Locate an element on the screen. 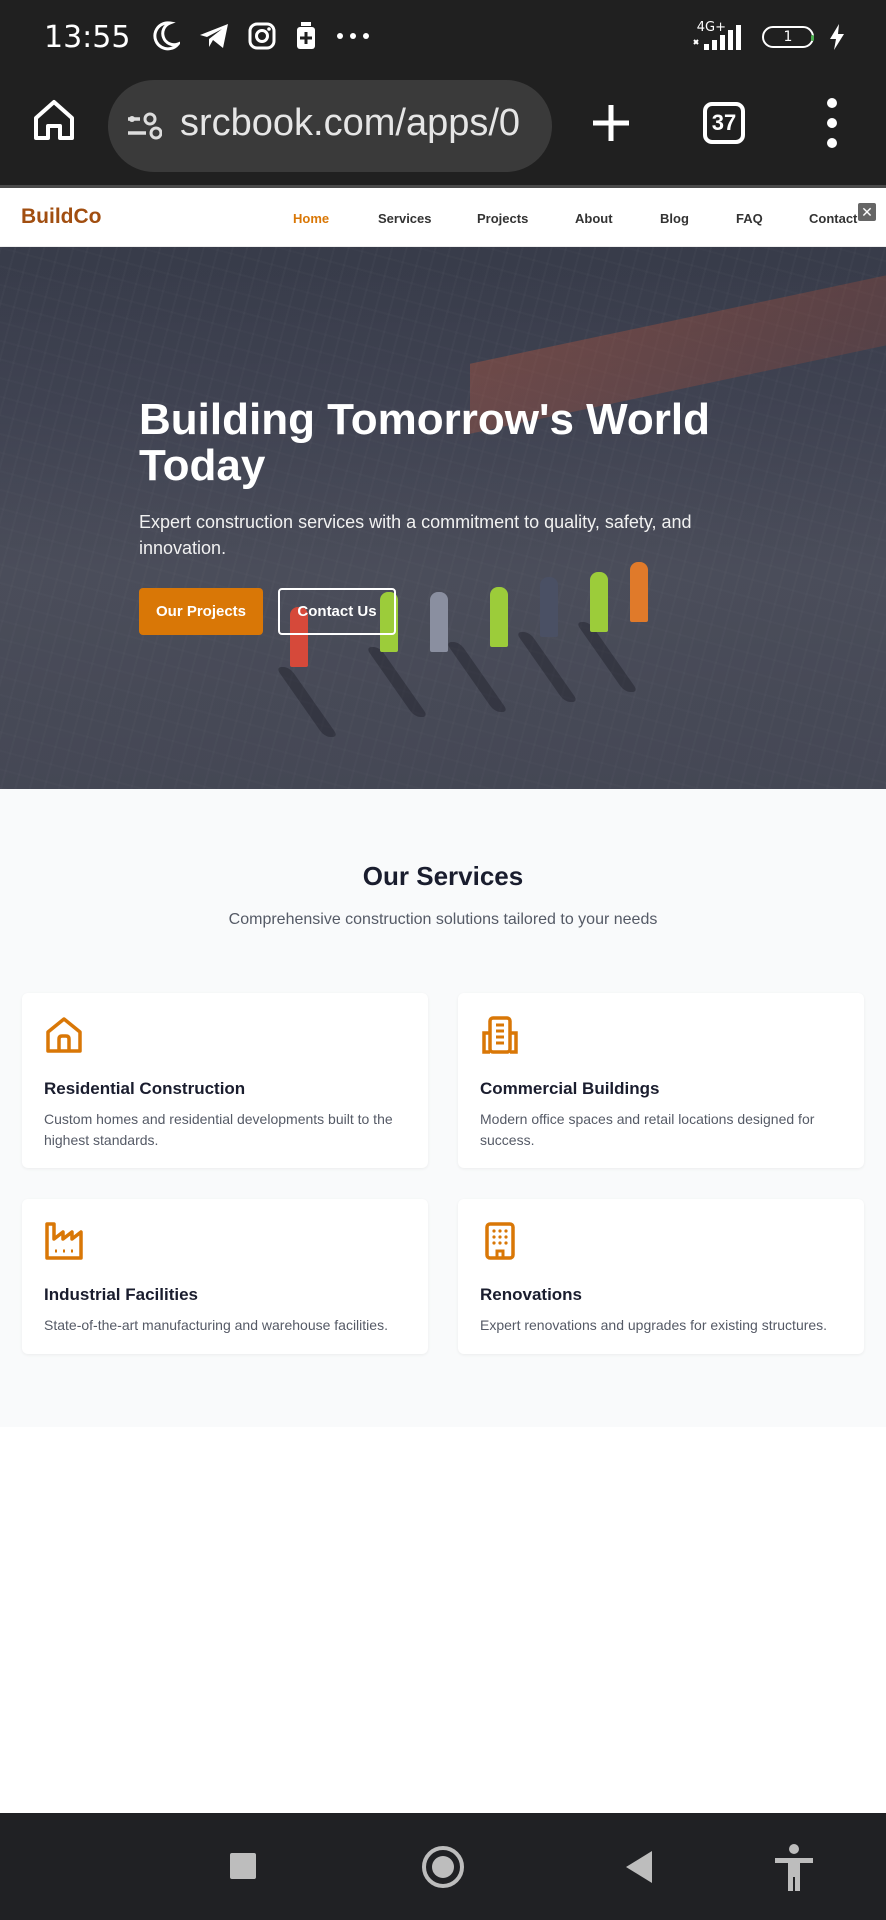 This screenshot has height=1920, width=886. contact-us-button: Contact Us is located at coordinates (337, 611).